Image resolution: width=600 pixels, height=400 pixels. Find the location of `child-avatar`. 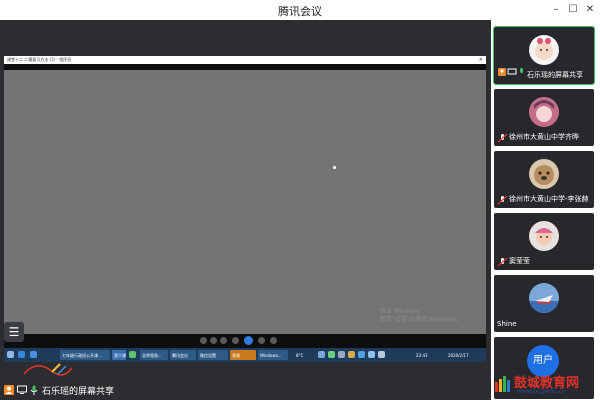

child-avatar is located at coordinates (544, 236).